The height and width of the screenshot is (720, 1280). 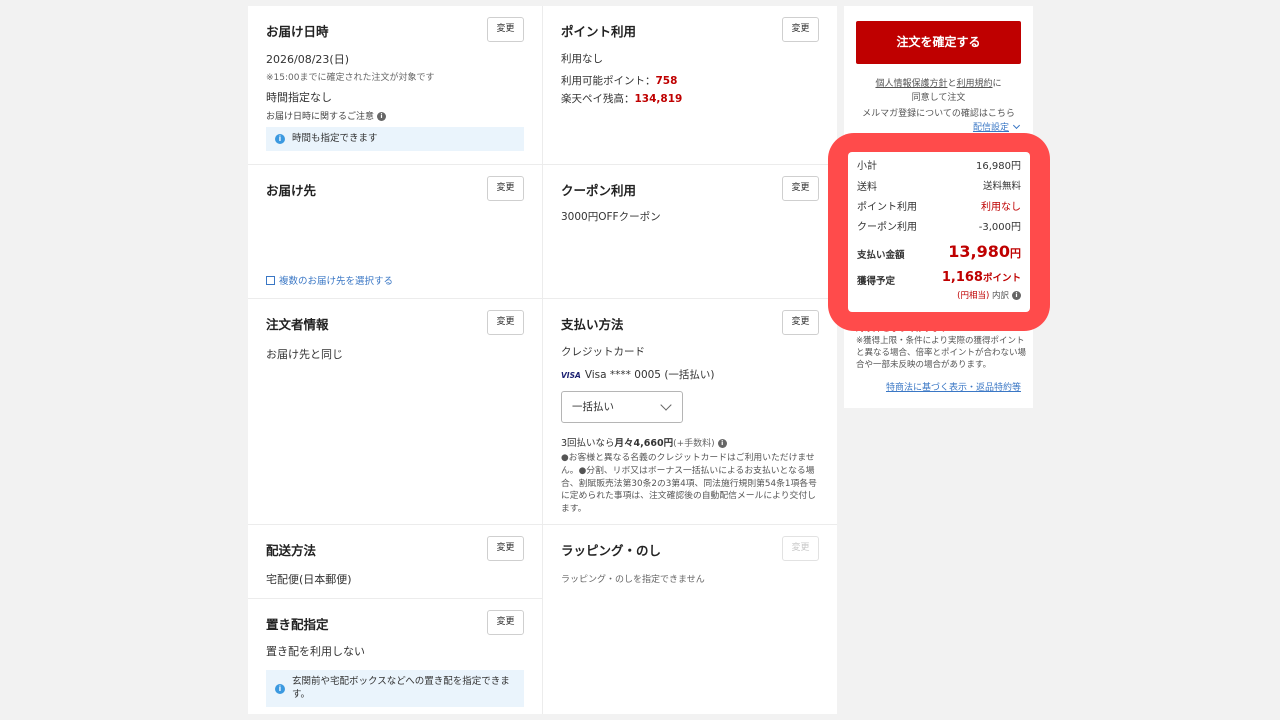 What do you see at coordinates (307, 59) in the screenshot?
I see `delivery-date-value: 2026/08/23(日)` at bounding box center [307, 59].